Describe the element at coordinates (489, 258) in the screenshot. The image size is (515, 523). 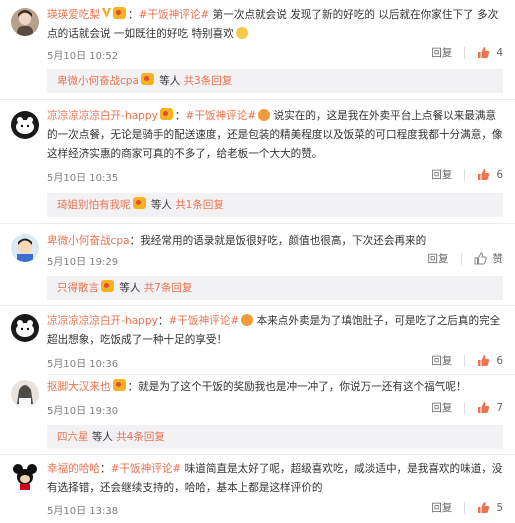
I see `like-button: 赞` at that location.